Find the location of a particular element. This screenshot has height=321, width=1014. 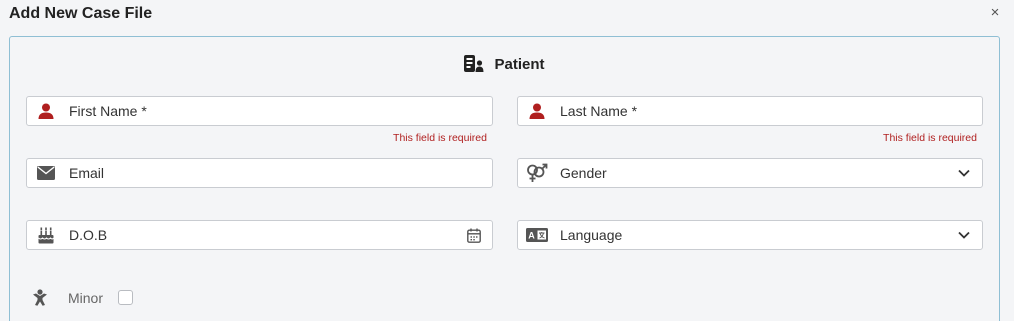

language-value: Language is located at coordinates (591, 235).